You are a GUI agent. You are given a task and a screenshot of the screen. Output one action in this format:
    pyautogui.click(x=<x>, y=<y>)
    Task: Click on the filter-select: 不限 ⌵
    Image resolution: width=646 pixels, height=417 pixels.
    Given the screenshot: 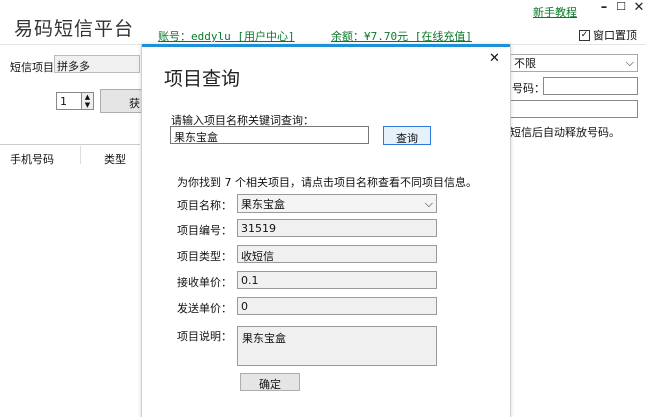 What is the action you would take?
    pyautogui.click(x=574, y=63)
    